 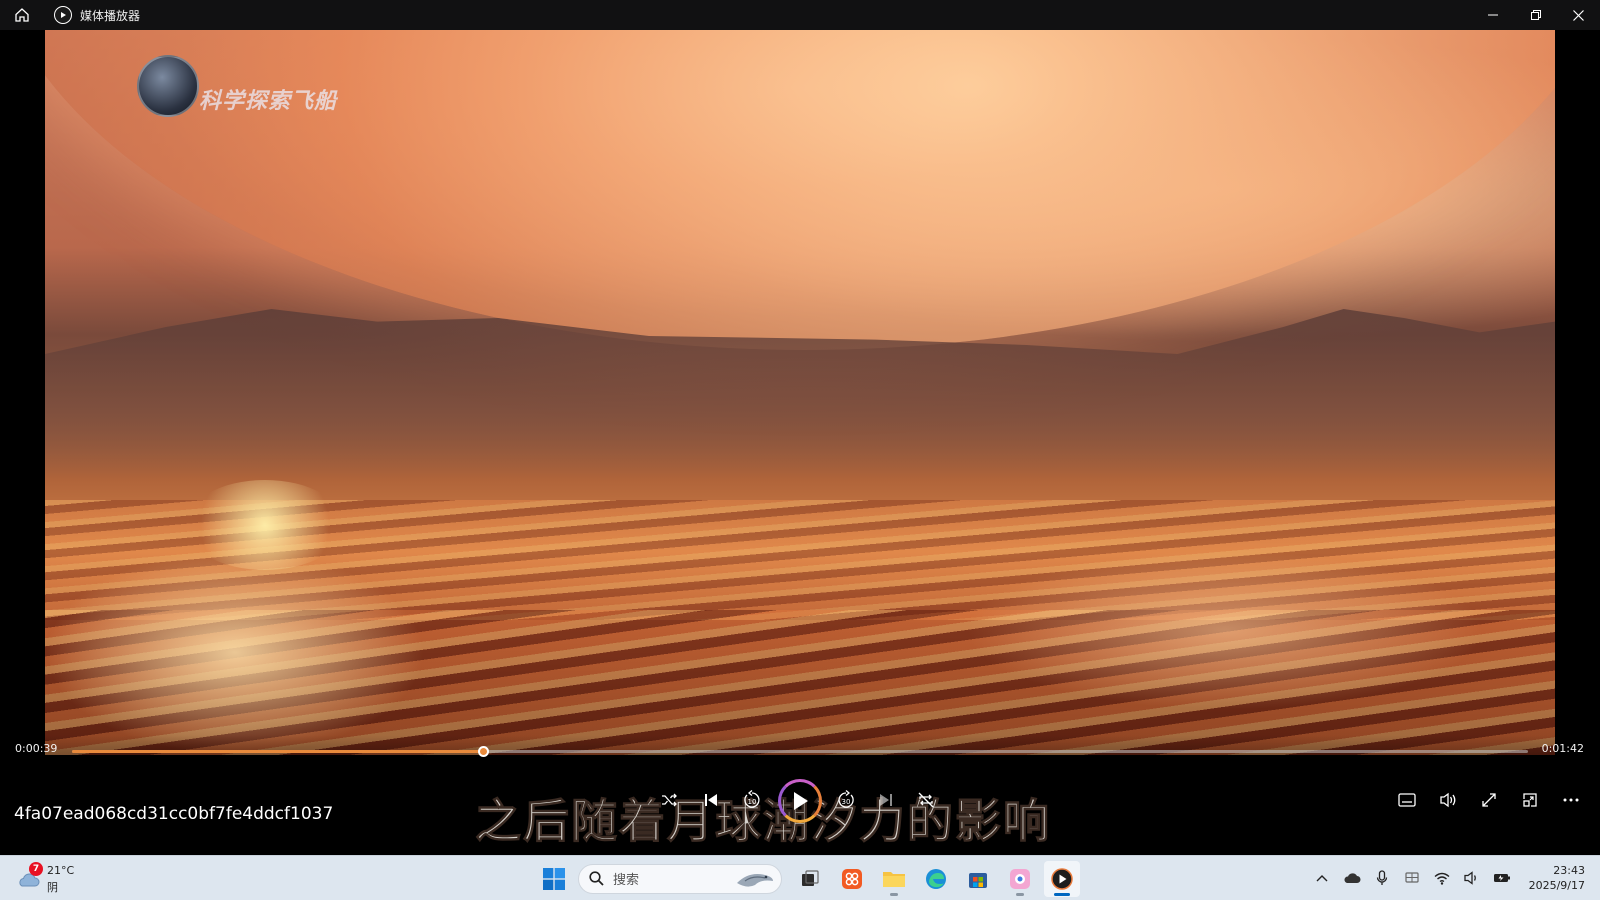 I want to click on forward-30-icon: 30, so click(x=846, y=799).